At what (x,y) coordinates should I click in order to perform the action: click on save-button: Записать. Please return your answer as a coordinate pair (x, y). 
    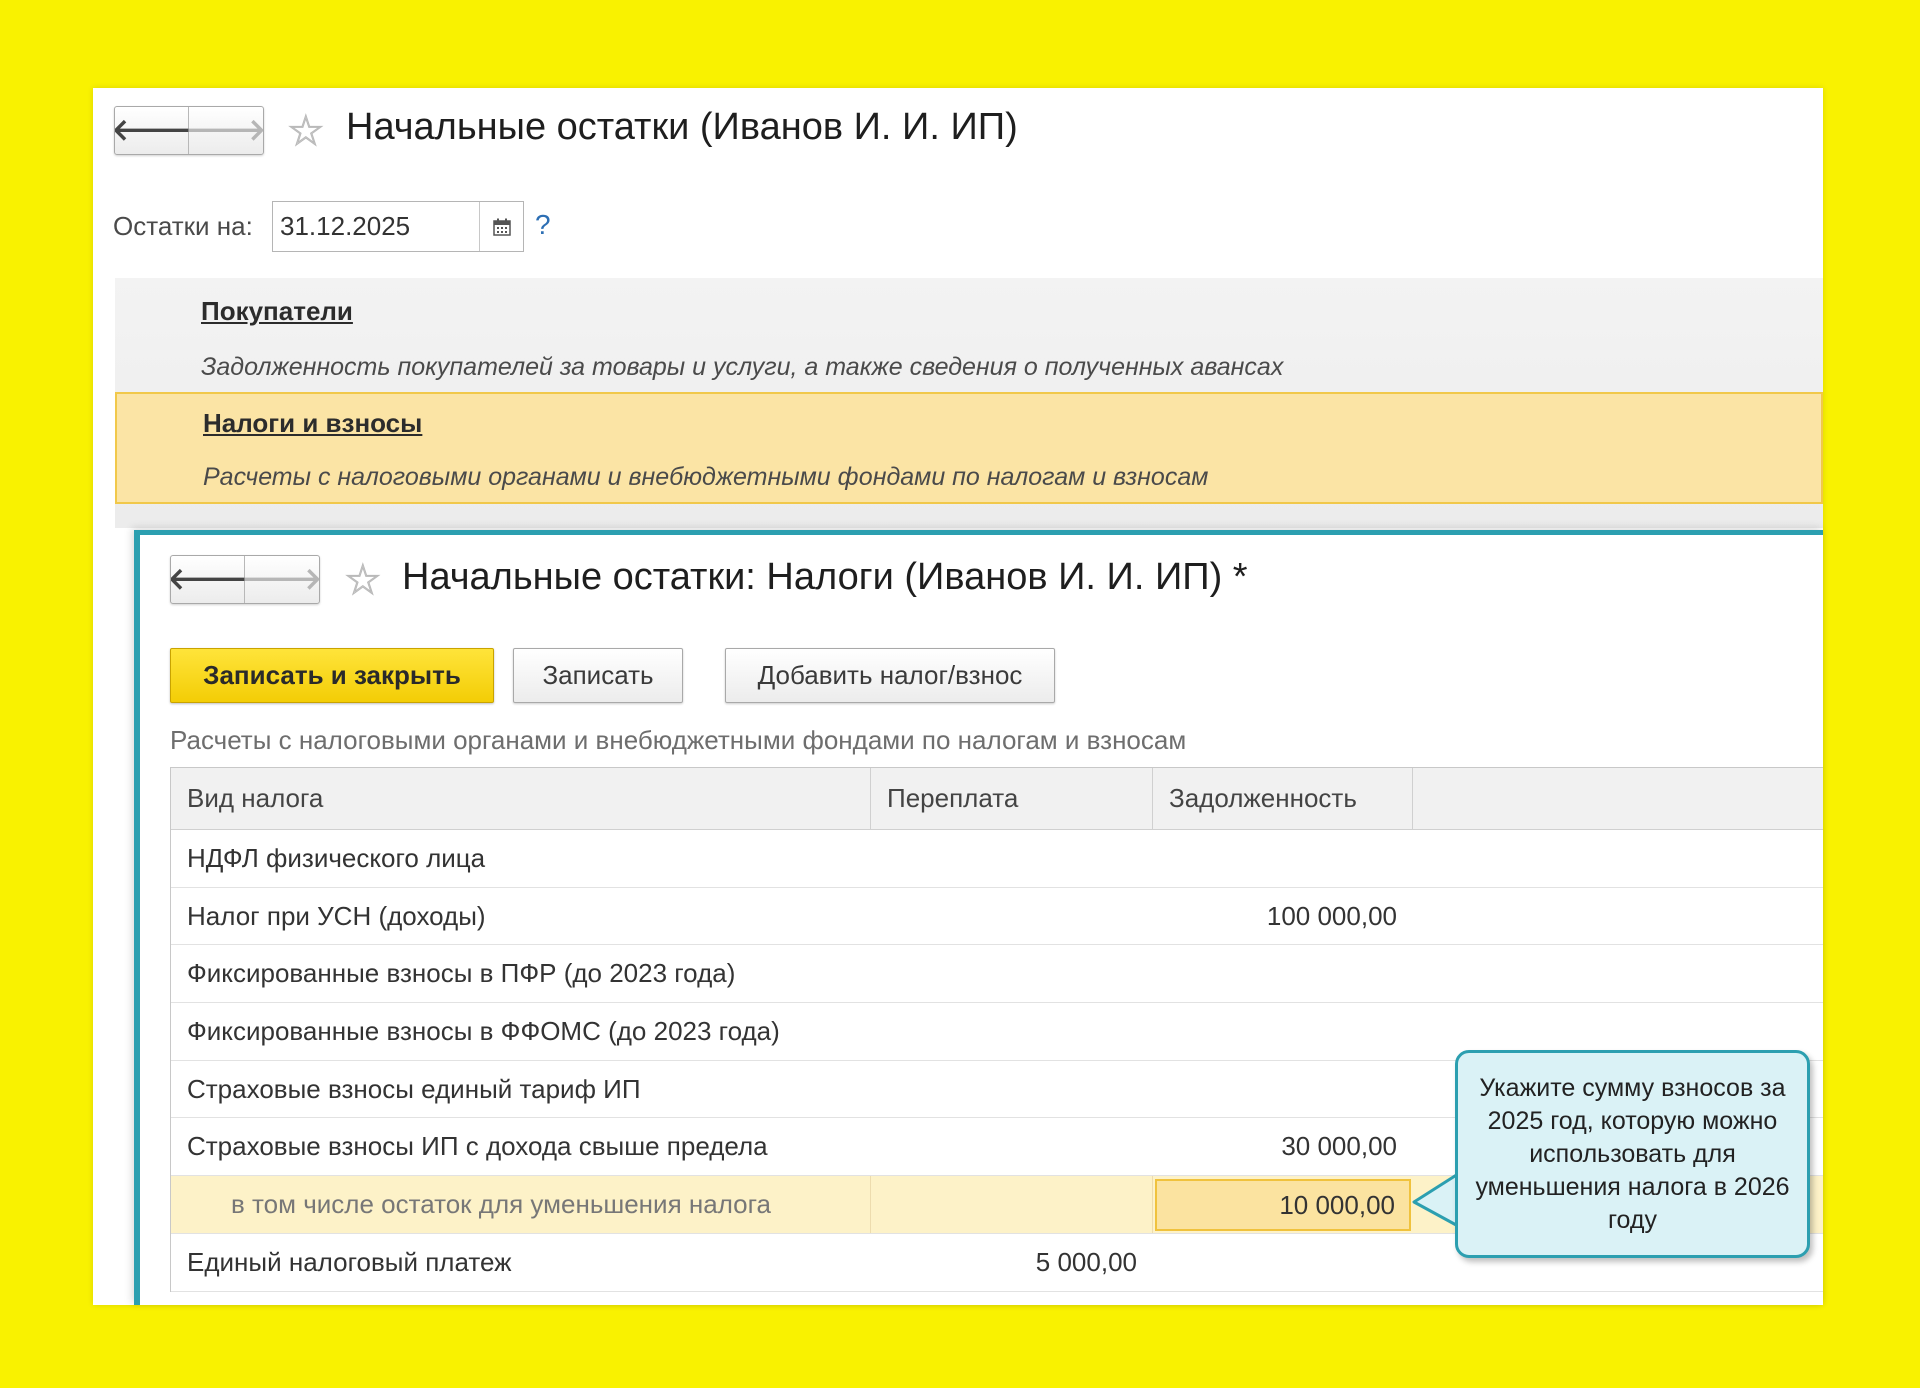
    Looking at the image, I should click on (598, 675).